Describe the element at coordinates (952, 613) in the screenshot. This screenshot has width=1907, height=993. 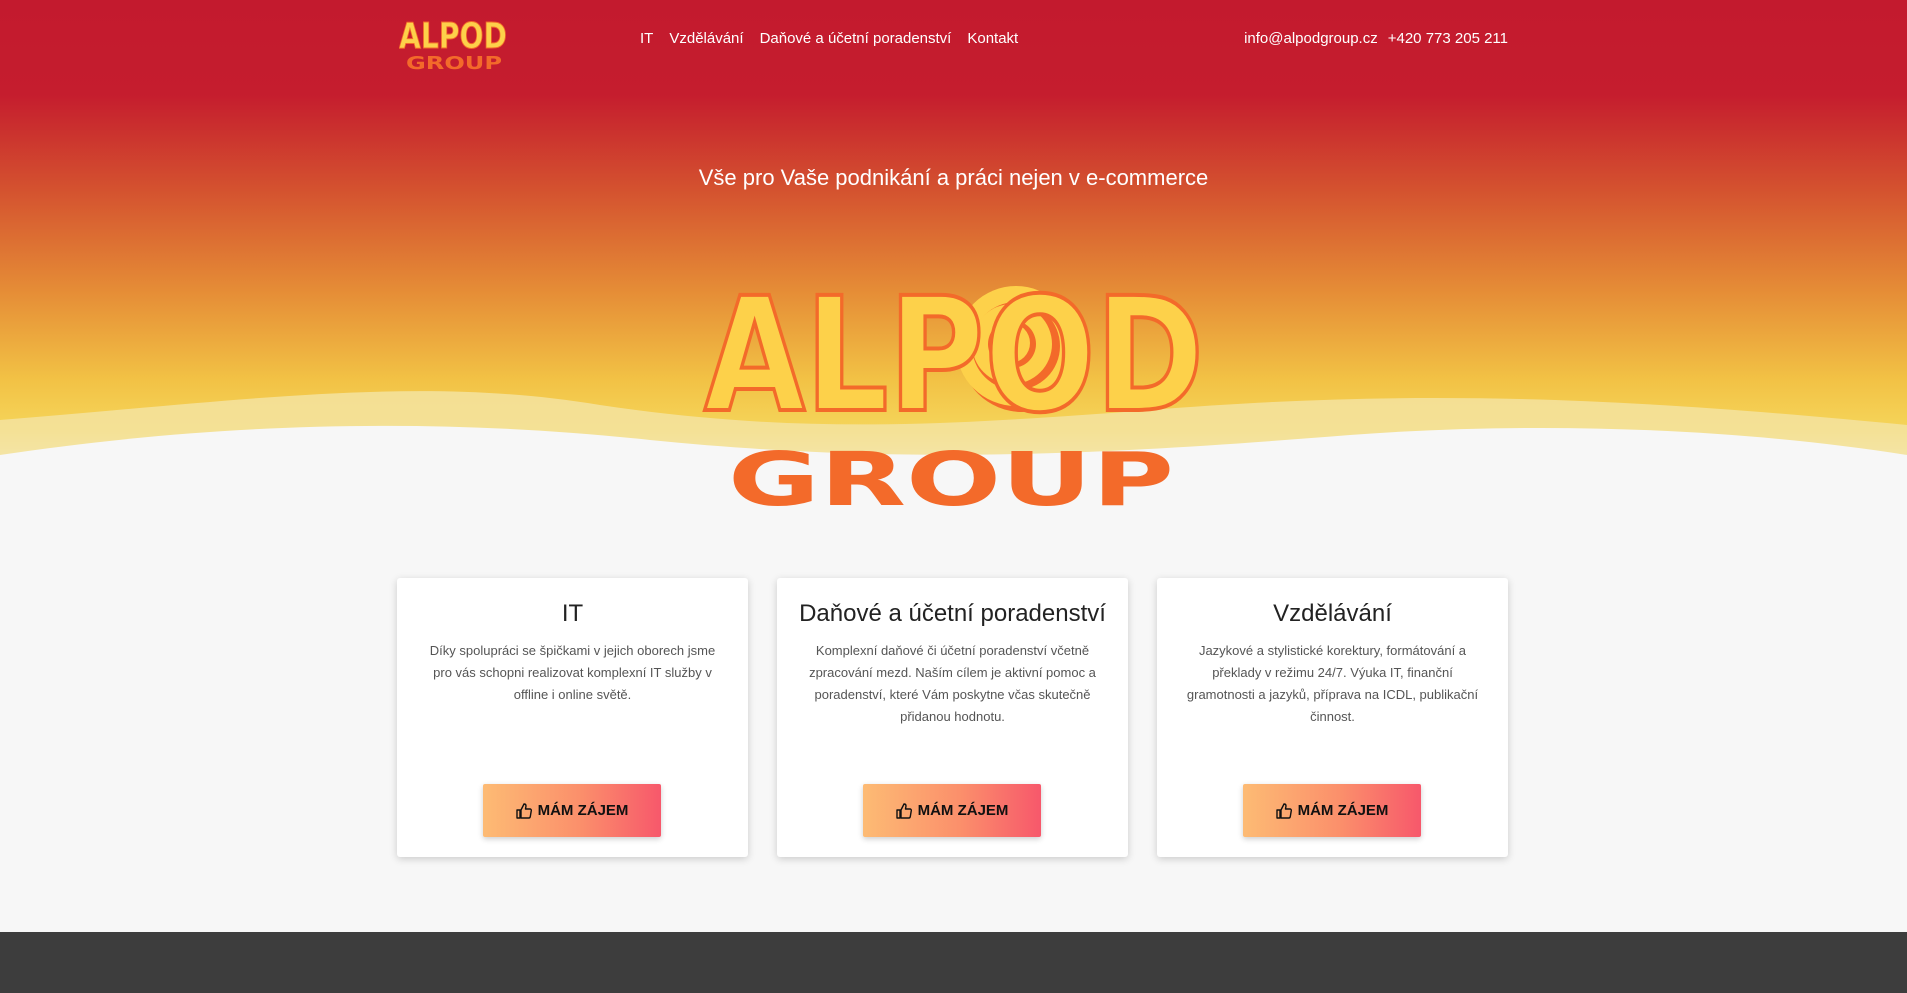
I see `card-title: Daňové a účetní poradenství` at that location.